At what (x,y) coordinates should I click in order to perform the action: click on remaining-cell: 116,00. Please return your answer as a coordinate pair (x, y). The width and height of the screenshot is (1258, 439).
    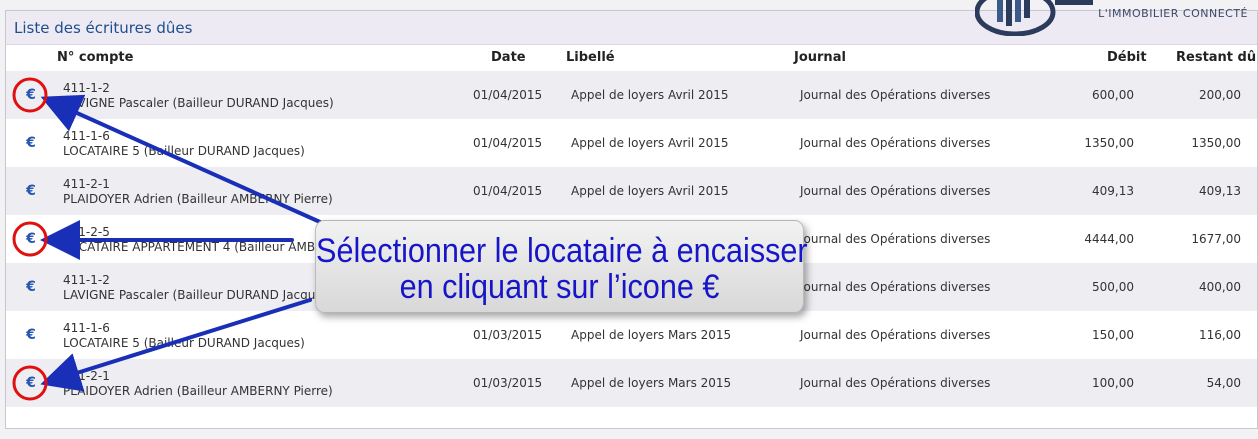
    Looking at the image, I should click on (1220, 335).